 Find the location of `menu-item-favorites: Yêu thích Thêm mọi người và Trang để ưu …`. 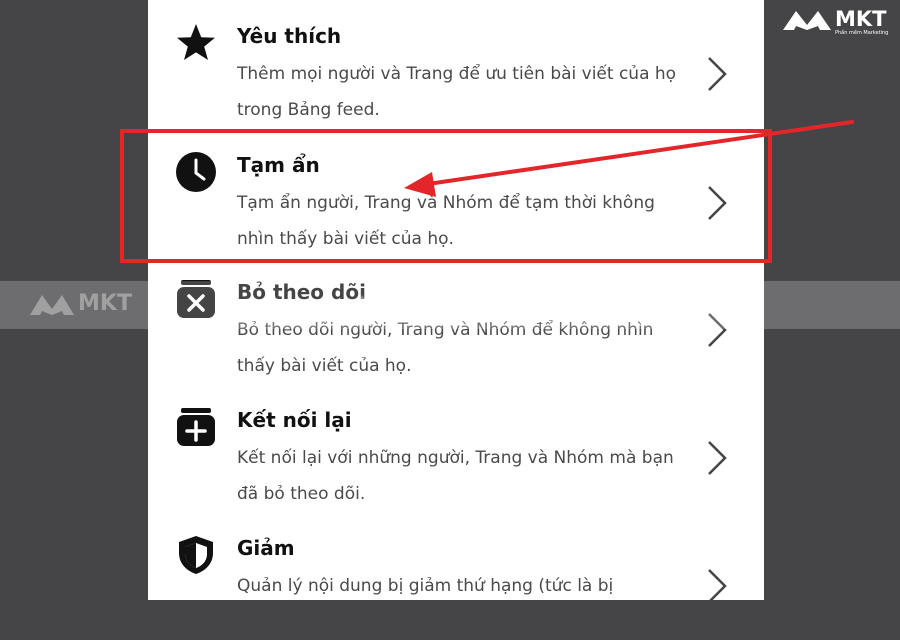

menu-item-favorites: Yêu thích Thêm mọi người và Trang để ưu … is located at coordinates (456, 64).